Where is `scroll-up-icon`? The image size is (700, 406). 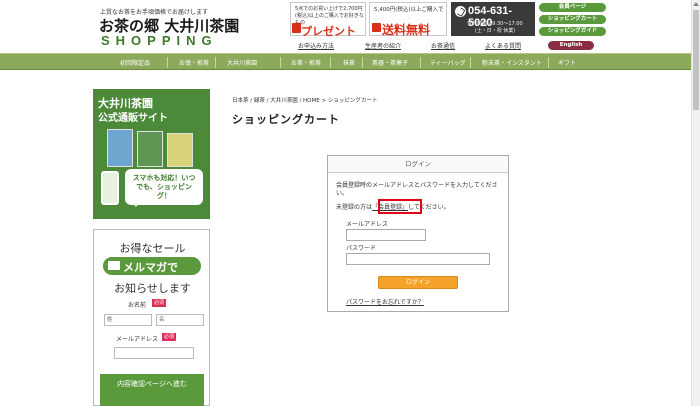 scroll-up-icon is located at coordinates (696, 4).